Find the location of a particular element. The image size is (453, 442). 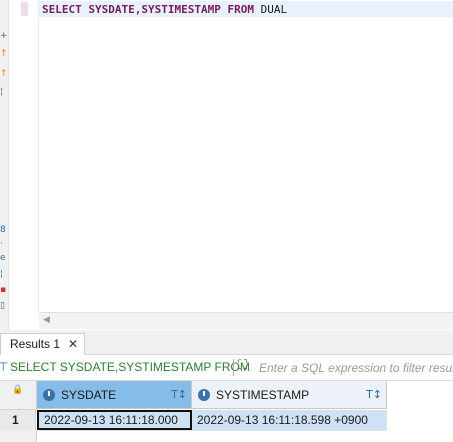

filter-expression-input is located at coordinates (356, 367).